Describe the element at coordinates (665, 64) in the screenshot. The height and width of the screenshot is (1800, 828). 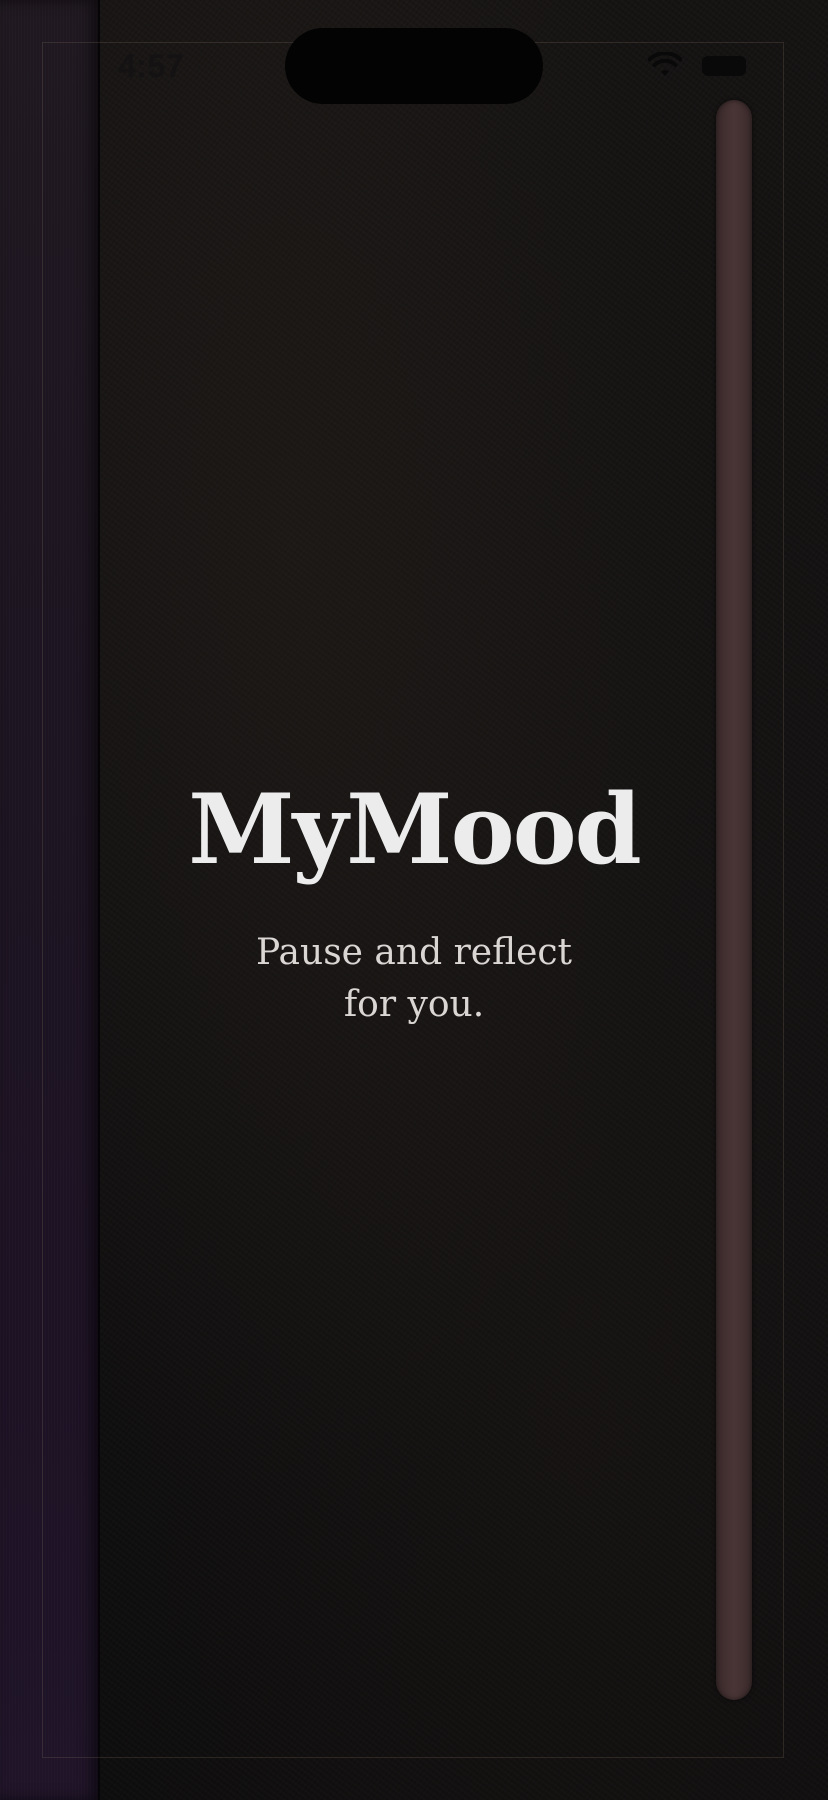
I see `wifi-icon` at that location.